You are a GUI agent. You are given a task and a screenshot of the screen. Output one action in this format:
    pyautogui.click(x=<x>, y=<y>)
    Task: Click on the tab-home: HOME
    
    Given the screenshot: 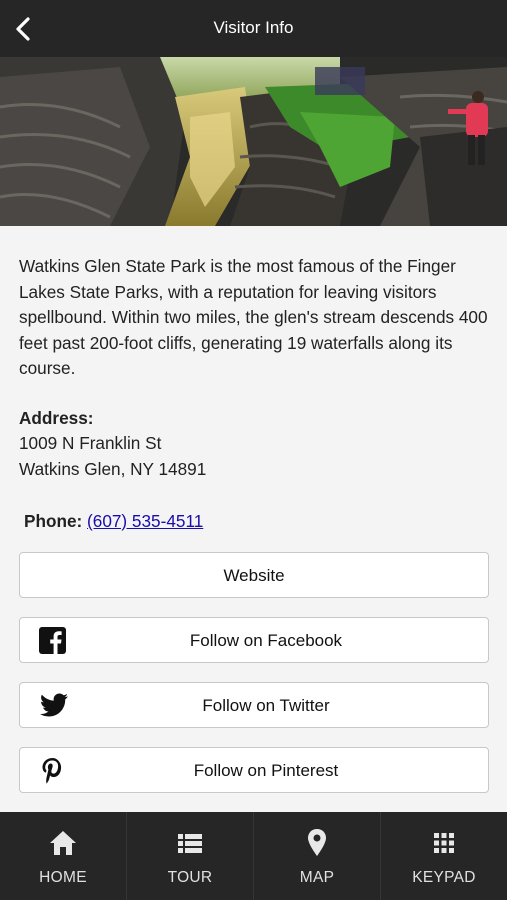 What is the action you would take?
    pyautogui.click(x=63, y=856)
    